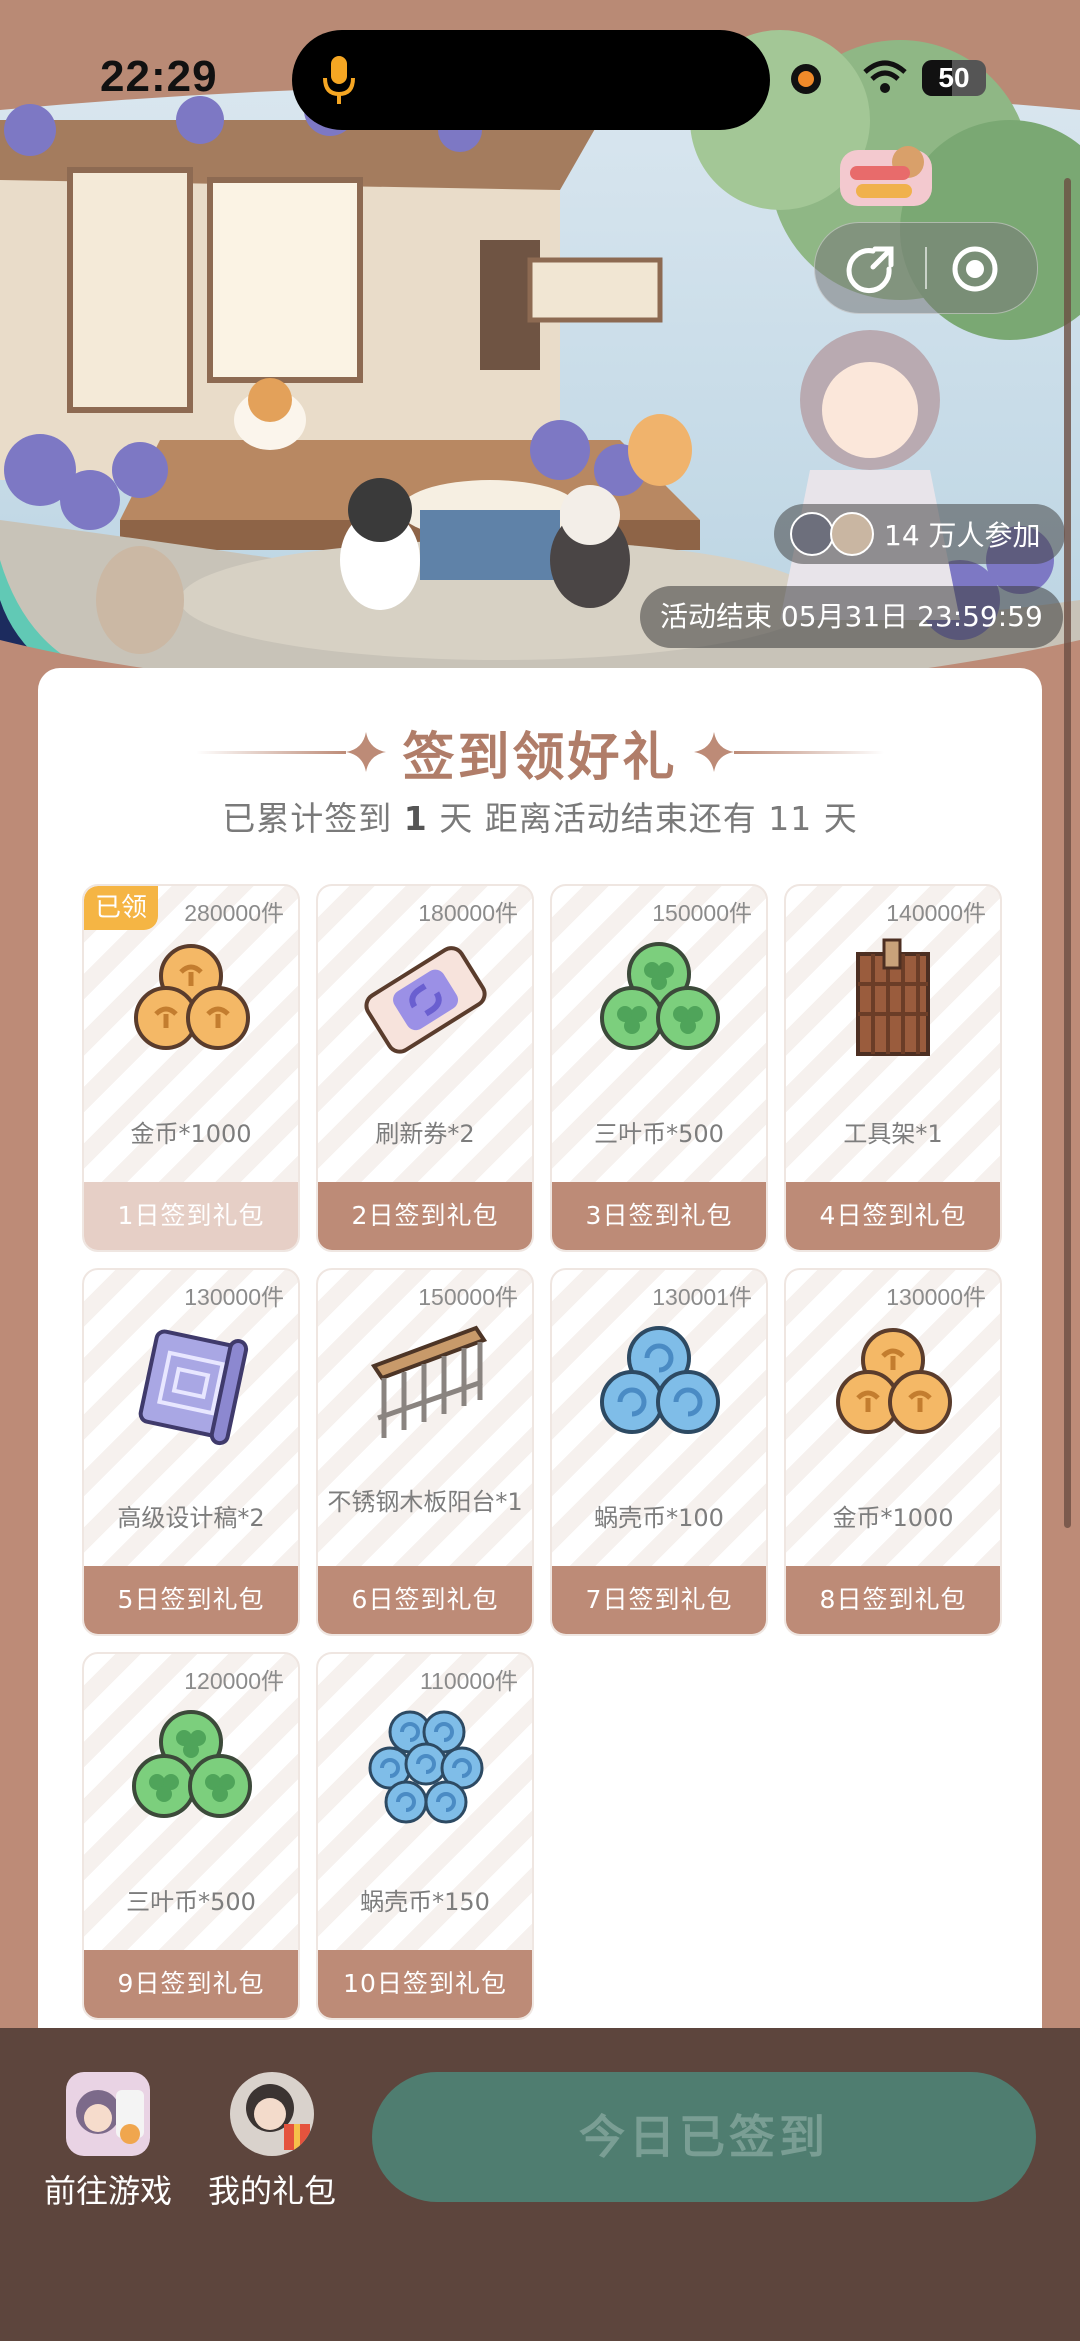  I want to click on participants-count: 14 万人参加, so click(962, 535).